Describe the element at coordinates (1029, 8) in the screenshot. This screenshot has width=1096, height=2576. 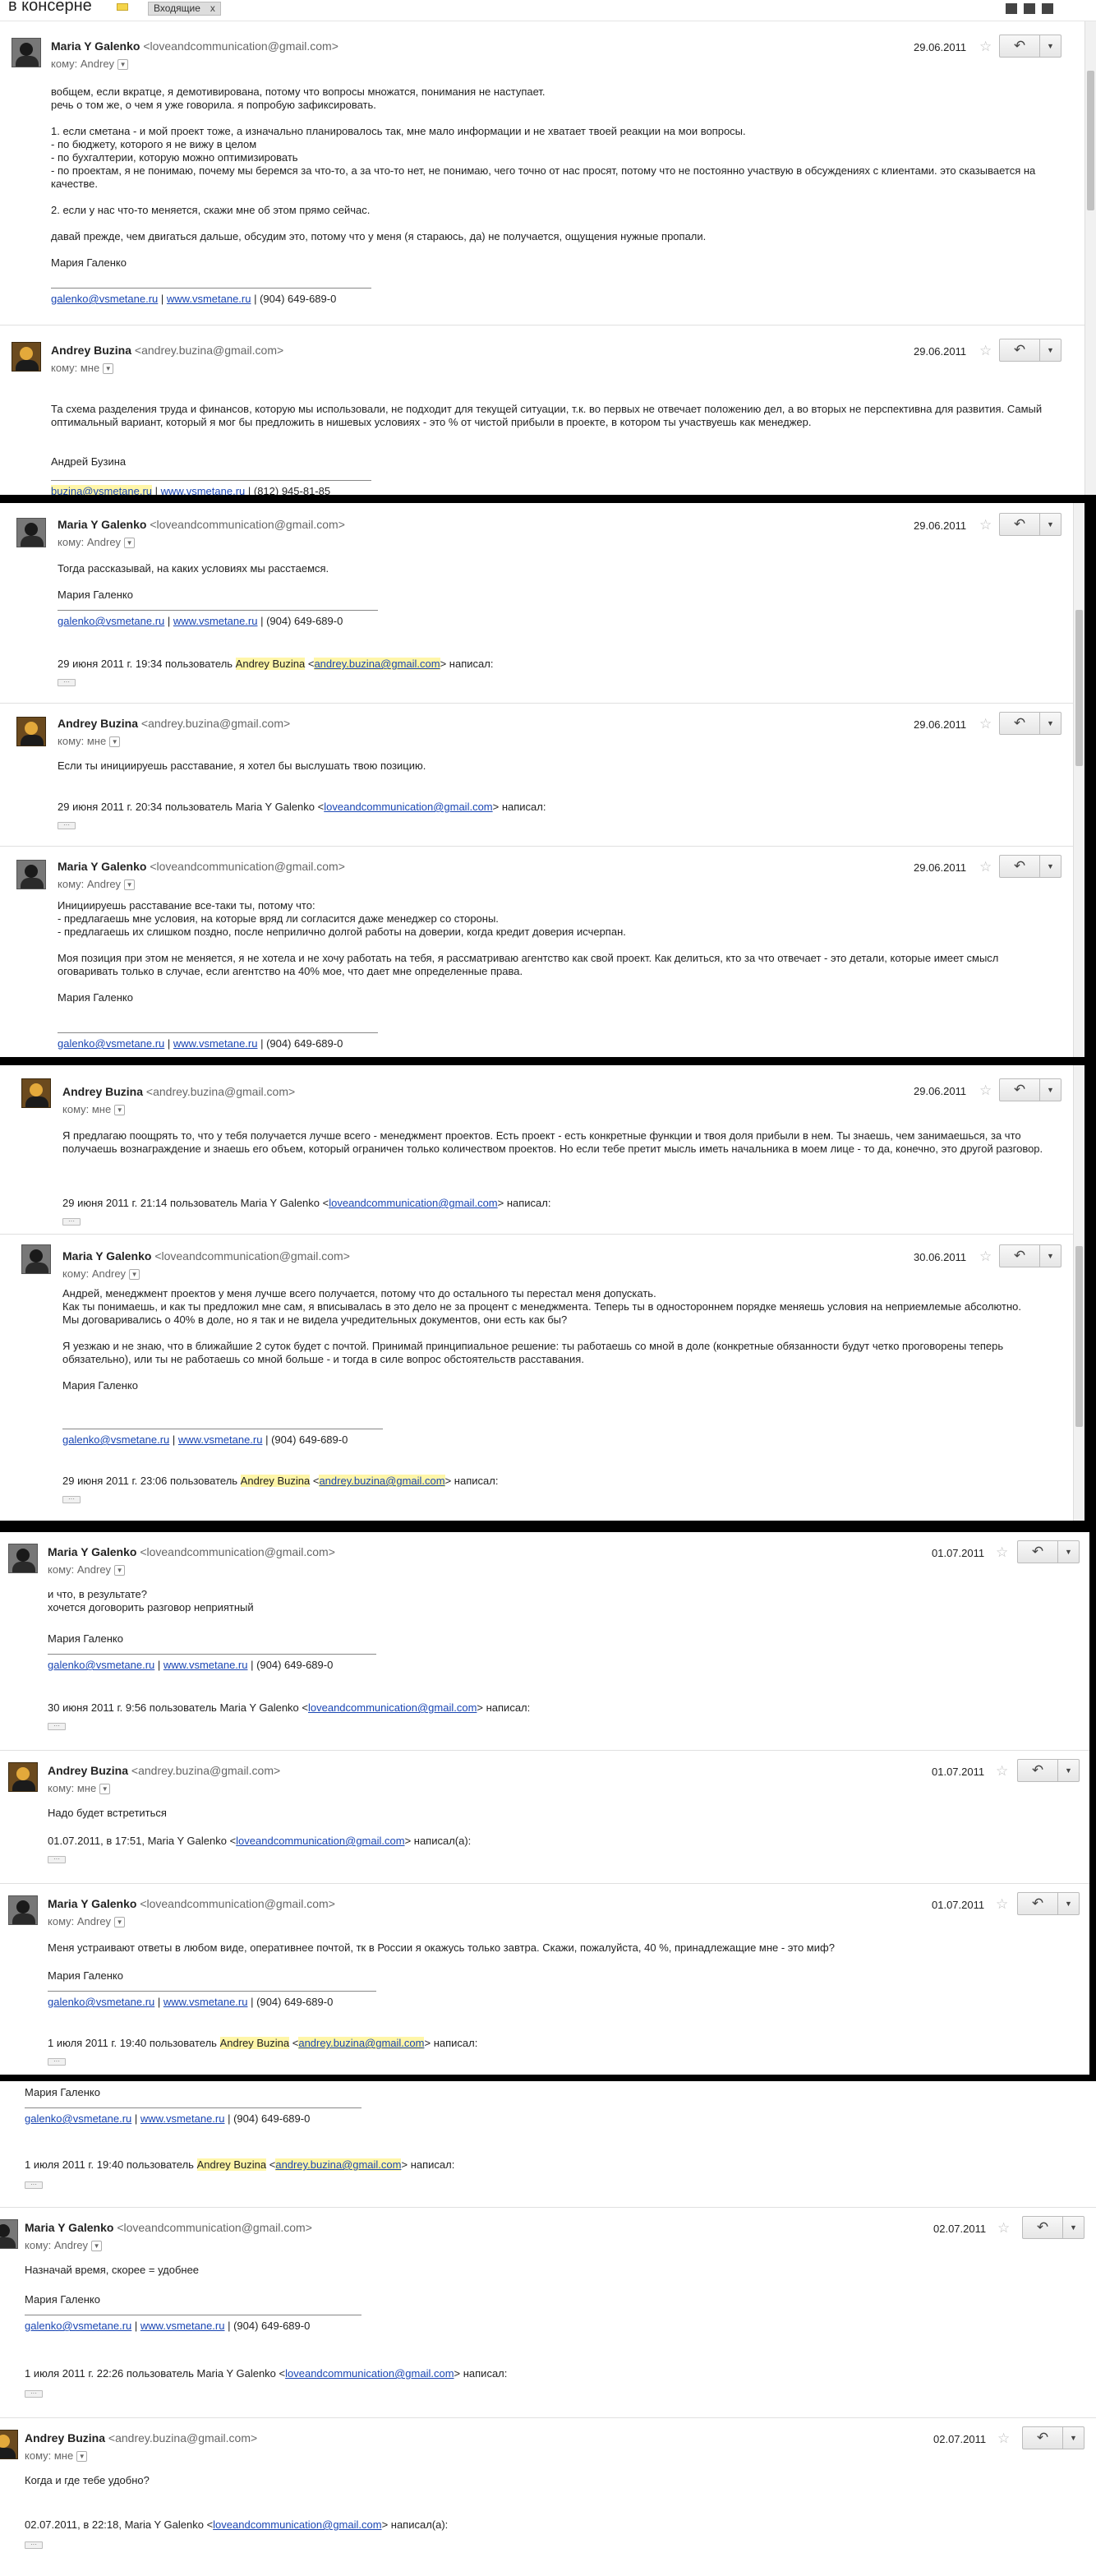
I see `print-icon` at that location.